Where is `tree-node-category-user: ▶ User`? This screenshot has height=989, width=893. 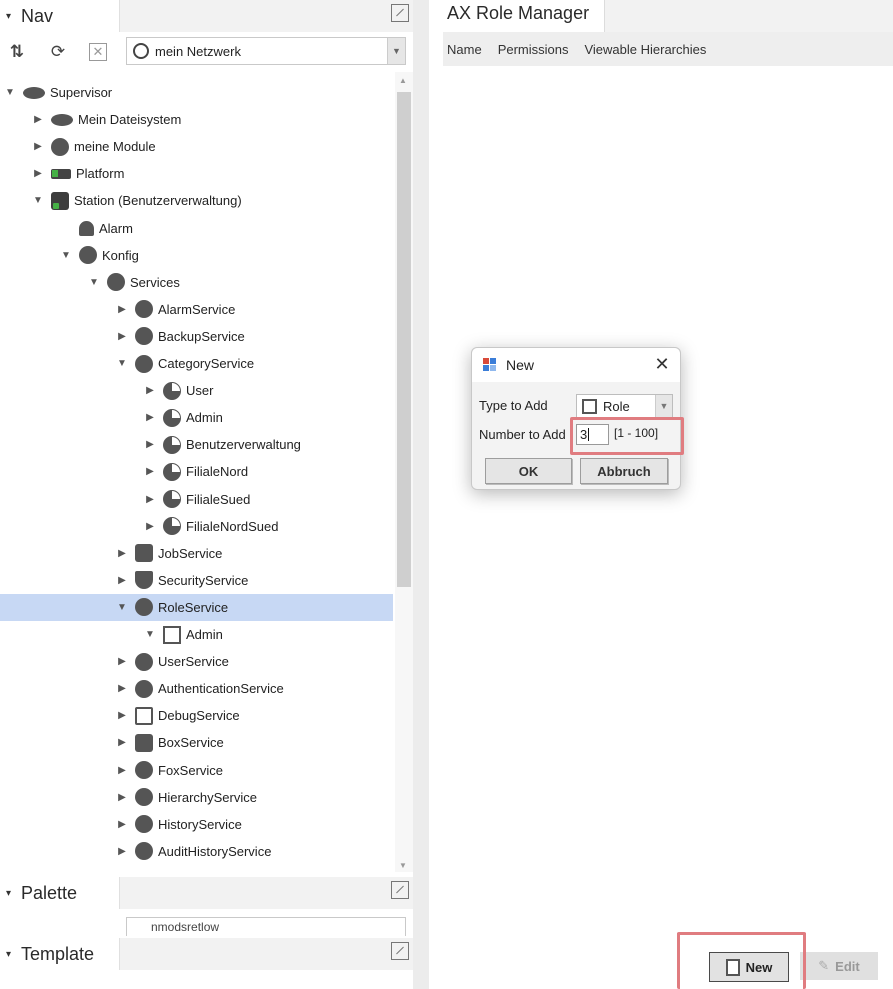
tree-node-category-user: ▶ User is located at coordinates (196, 390).